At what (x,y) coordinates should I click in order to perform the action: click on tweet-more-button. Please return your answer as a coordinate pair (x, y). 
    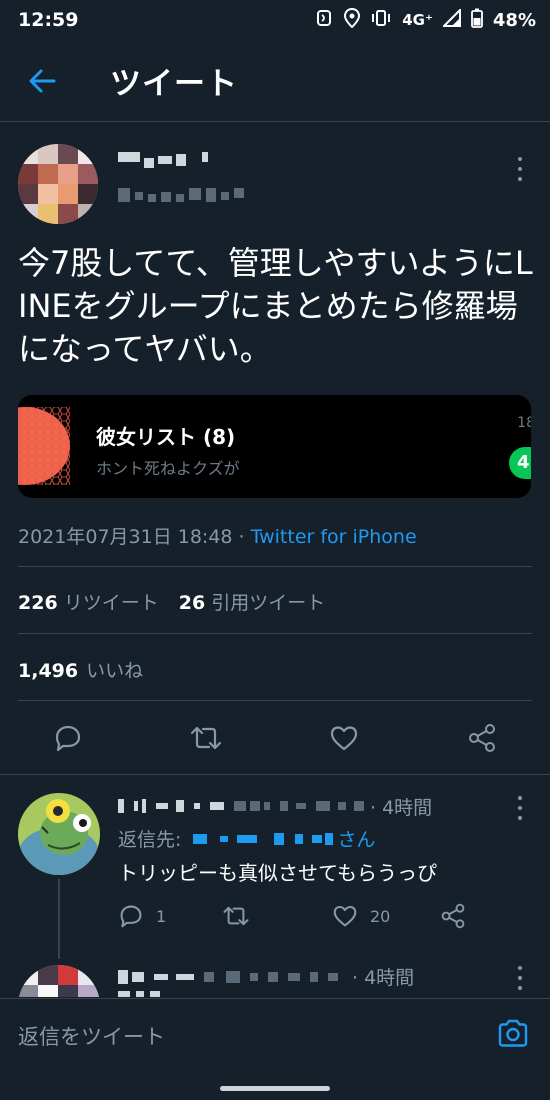
    Looking at the image, I should click on (520, 169).